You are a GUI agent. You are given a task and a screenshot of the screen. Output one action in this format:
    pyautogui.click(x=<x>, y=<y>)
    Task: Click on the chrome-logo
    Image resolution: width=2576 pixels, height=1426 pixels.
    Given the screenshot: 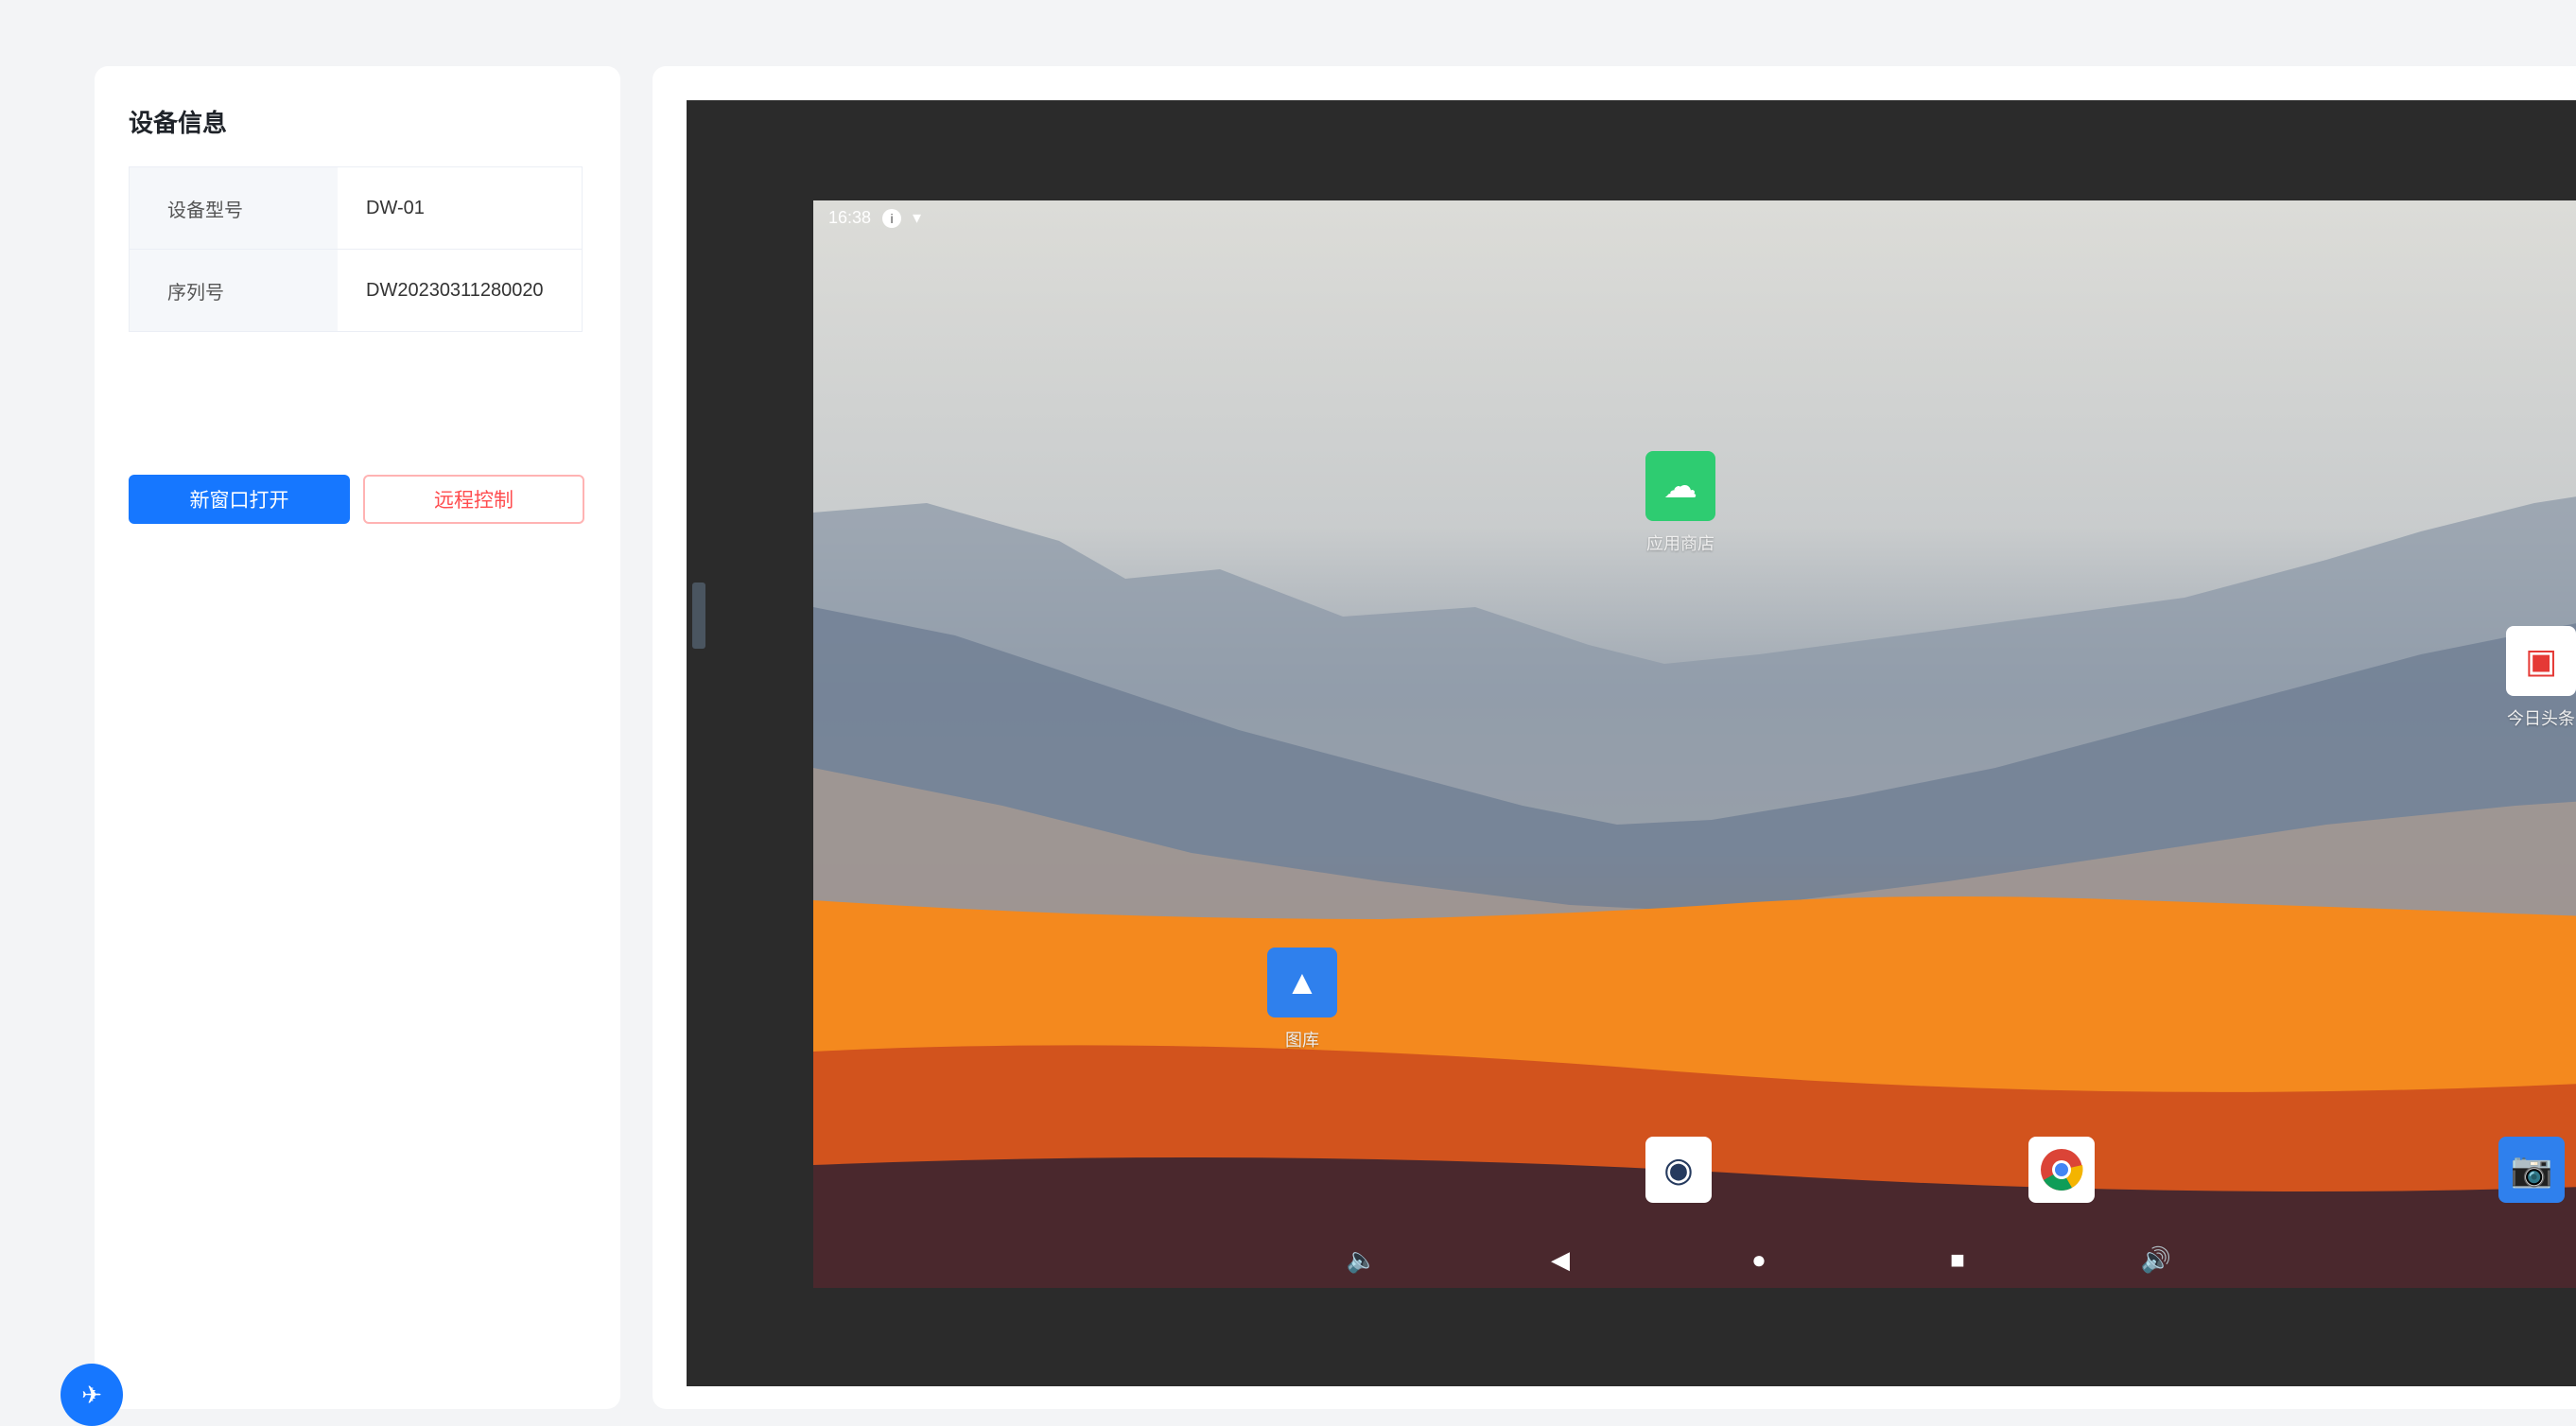 What is the action you would take?
    pyautogui.click(x=2062, y=1170)
    